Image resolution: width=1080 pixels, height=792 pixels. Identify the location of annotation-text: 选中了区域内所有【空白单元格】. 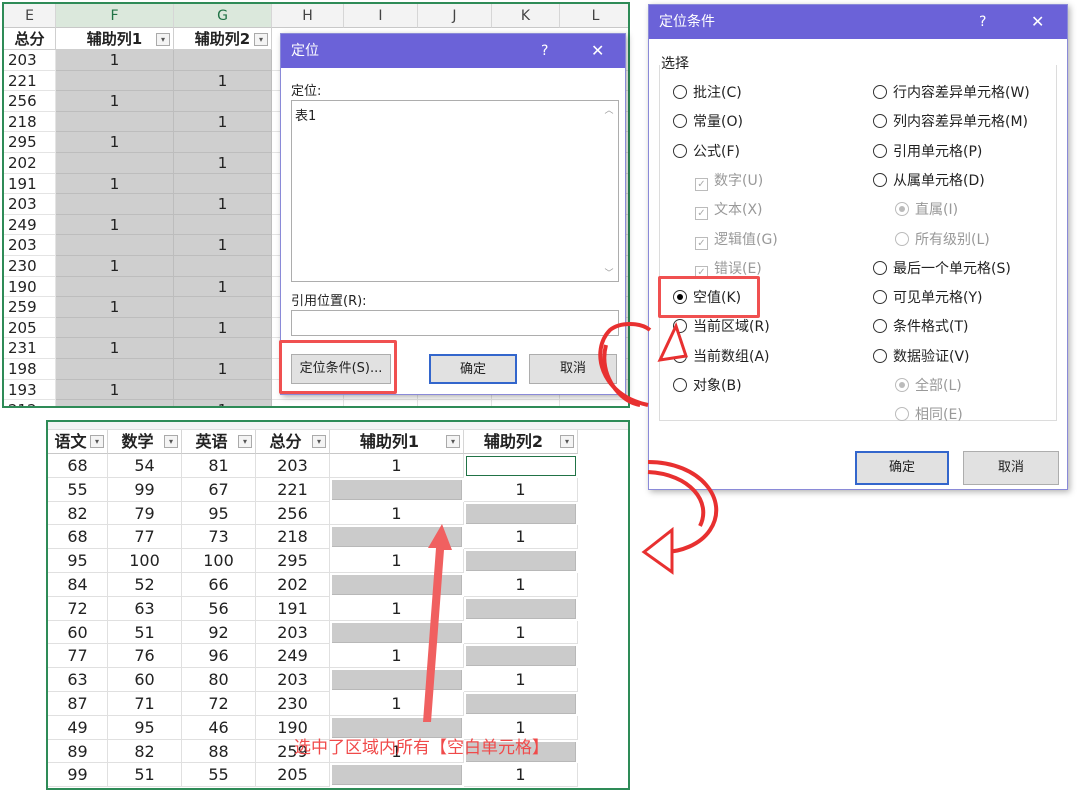
(421, 748).